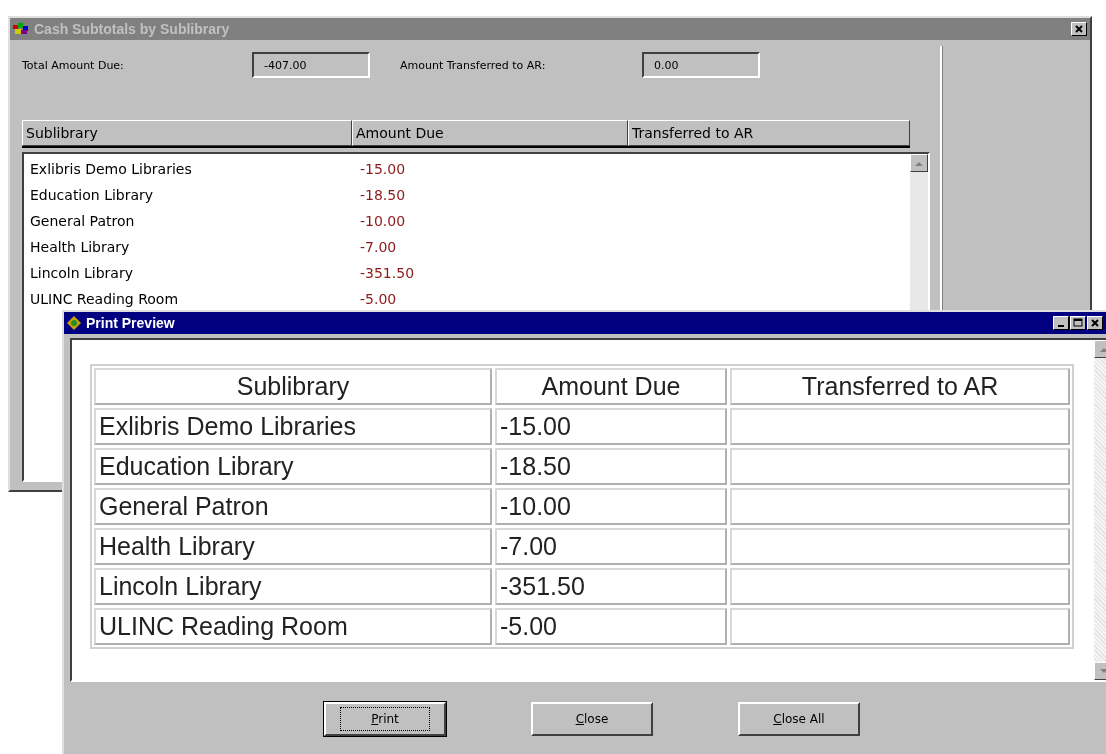  I want to click on table-cell: -351.50, so click(611, 586).